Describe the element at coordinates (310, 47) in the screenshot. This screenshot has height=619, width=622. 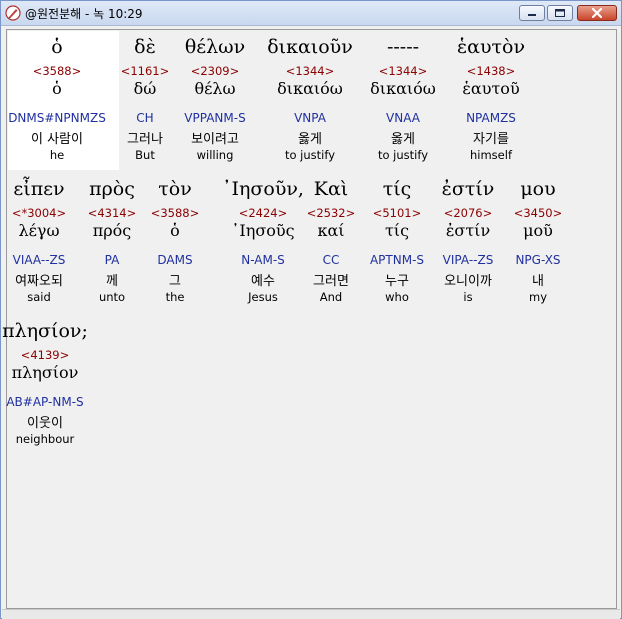
I see `greek-word: δικαιοῦν` at that location.